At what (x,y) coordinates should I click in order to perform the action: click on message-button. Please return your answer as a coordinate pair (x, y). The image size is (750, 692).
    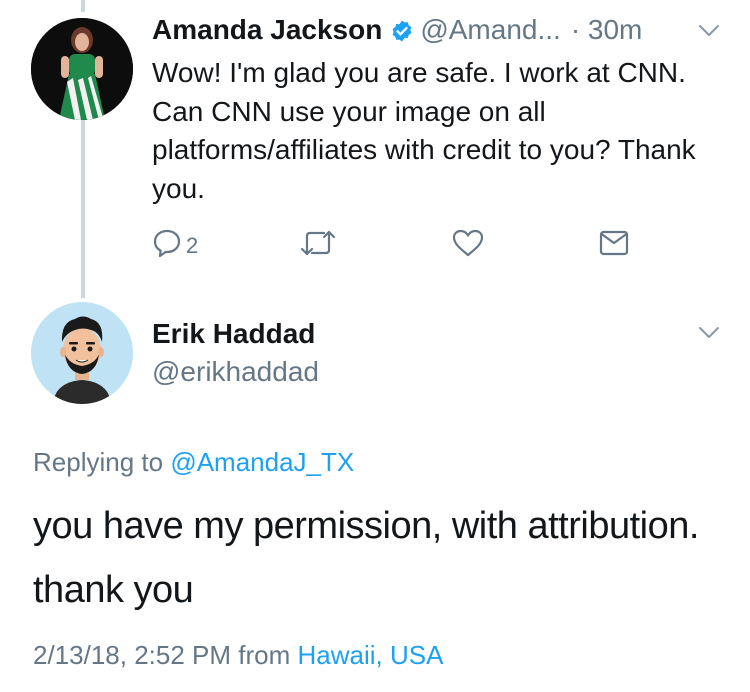
    Looking at the image, I should click on (614, 246).